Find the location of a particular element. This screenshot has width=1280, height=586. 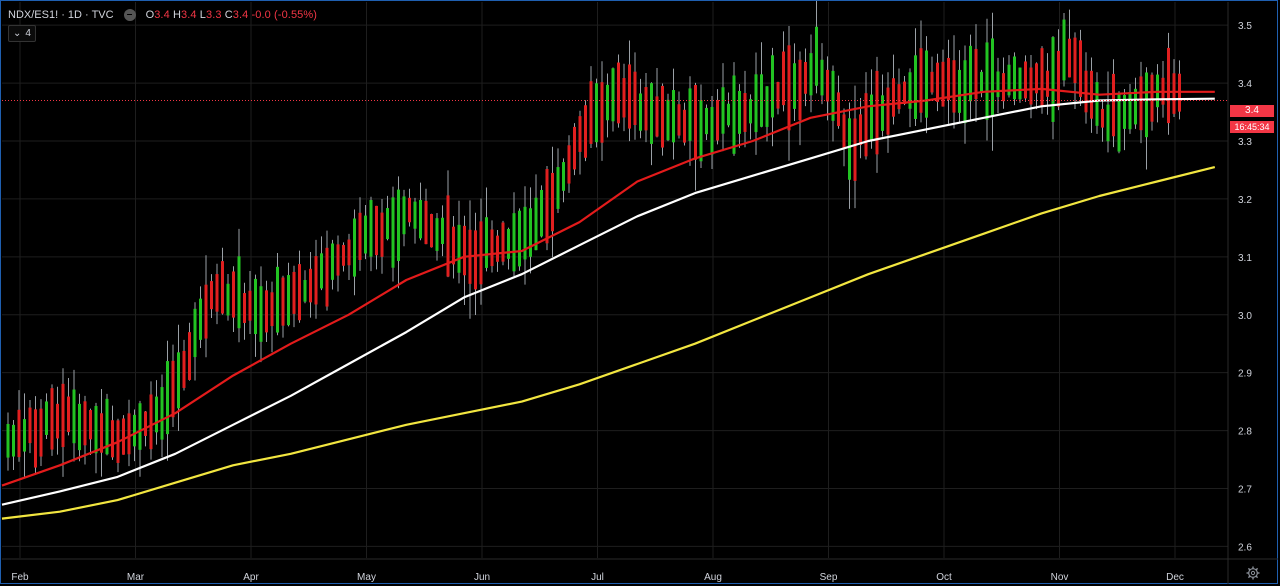

gear-icon is located at coordinates (1253, 573).